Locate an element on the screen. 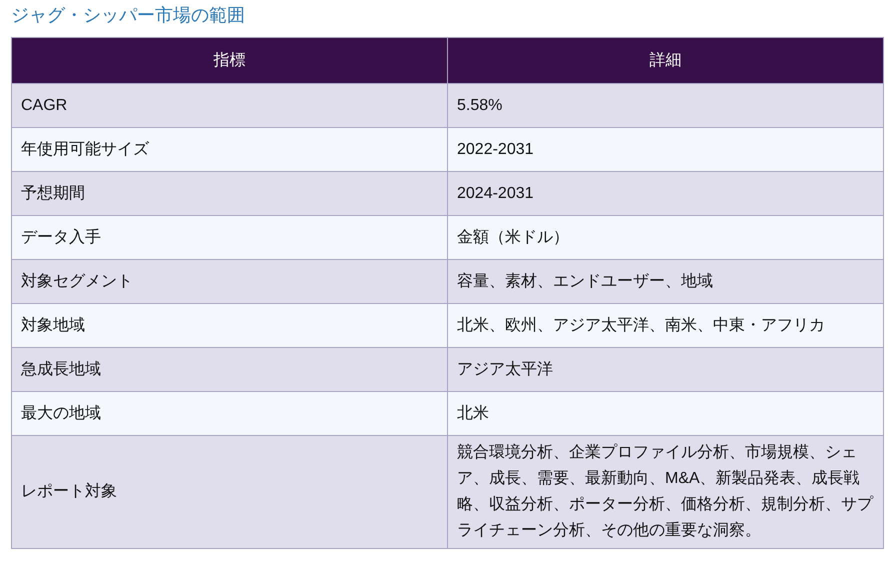  table-cell: 年使用可能サイズ is located at coordinates (230, 150).